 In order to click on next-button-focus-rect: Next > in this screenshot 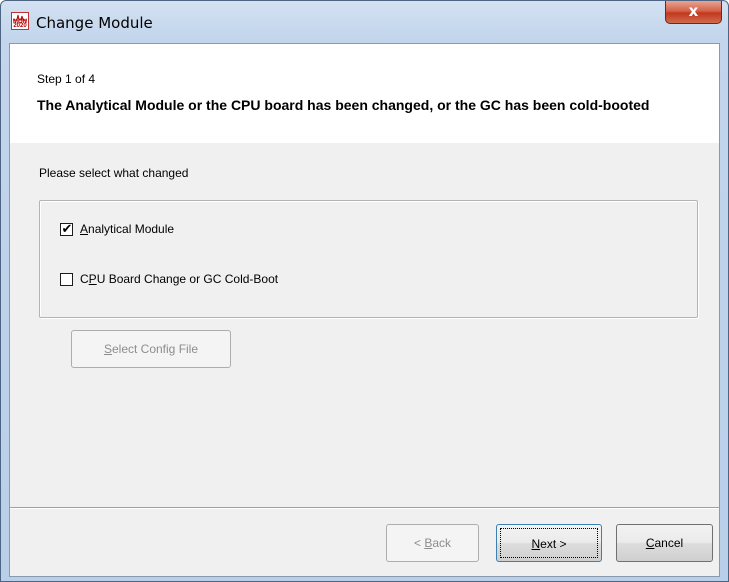, I will do `click(549, 543)`.